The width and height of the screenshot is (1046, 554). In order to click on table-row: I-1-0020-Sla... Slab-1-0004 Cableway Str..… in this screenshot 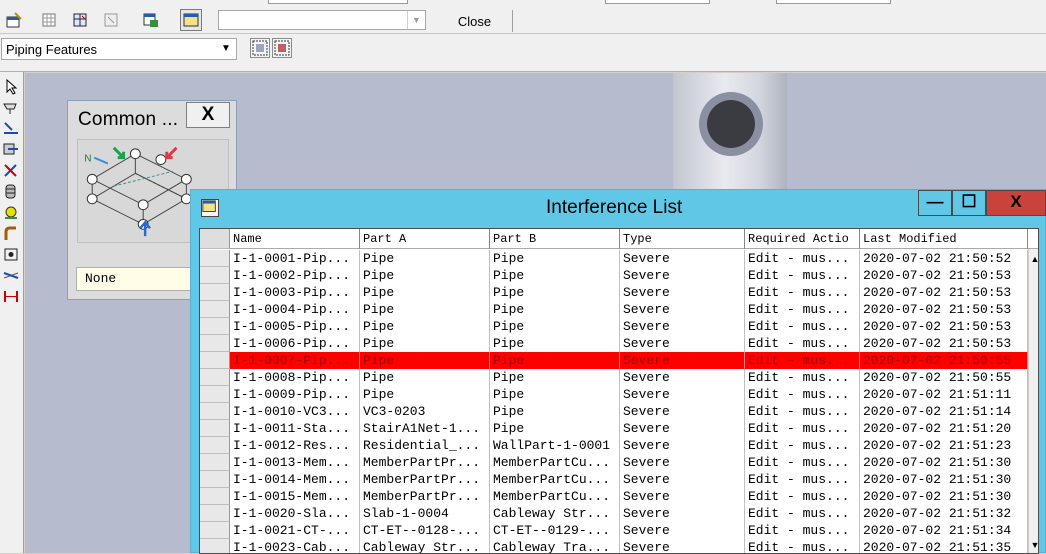, I will do `click(619, 513)`.